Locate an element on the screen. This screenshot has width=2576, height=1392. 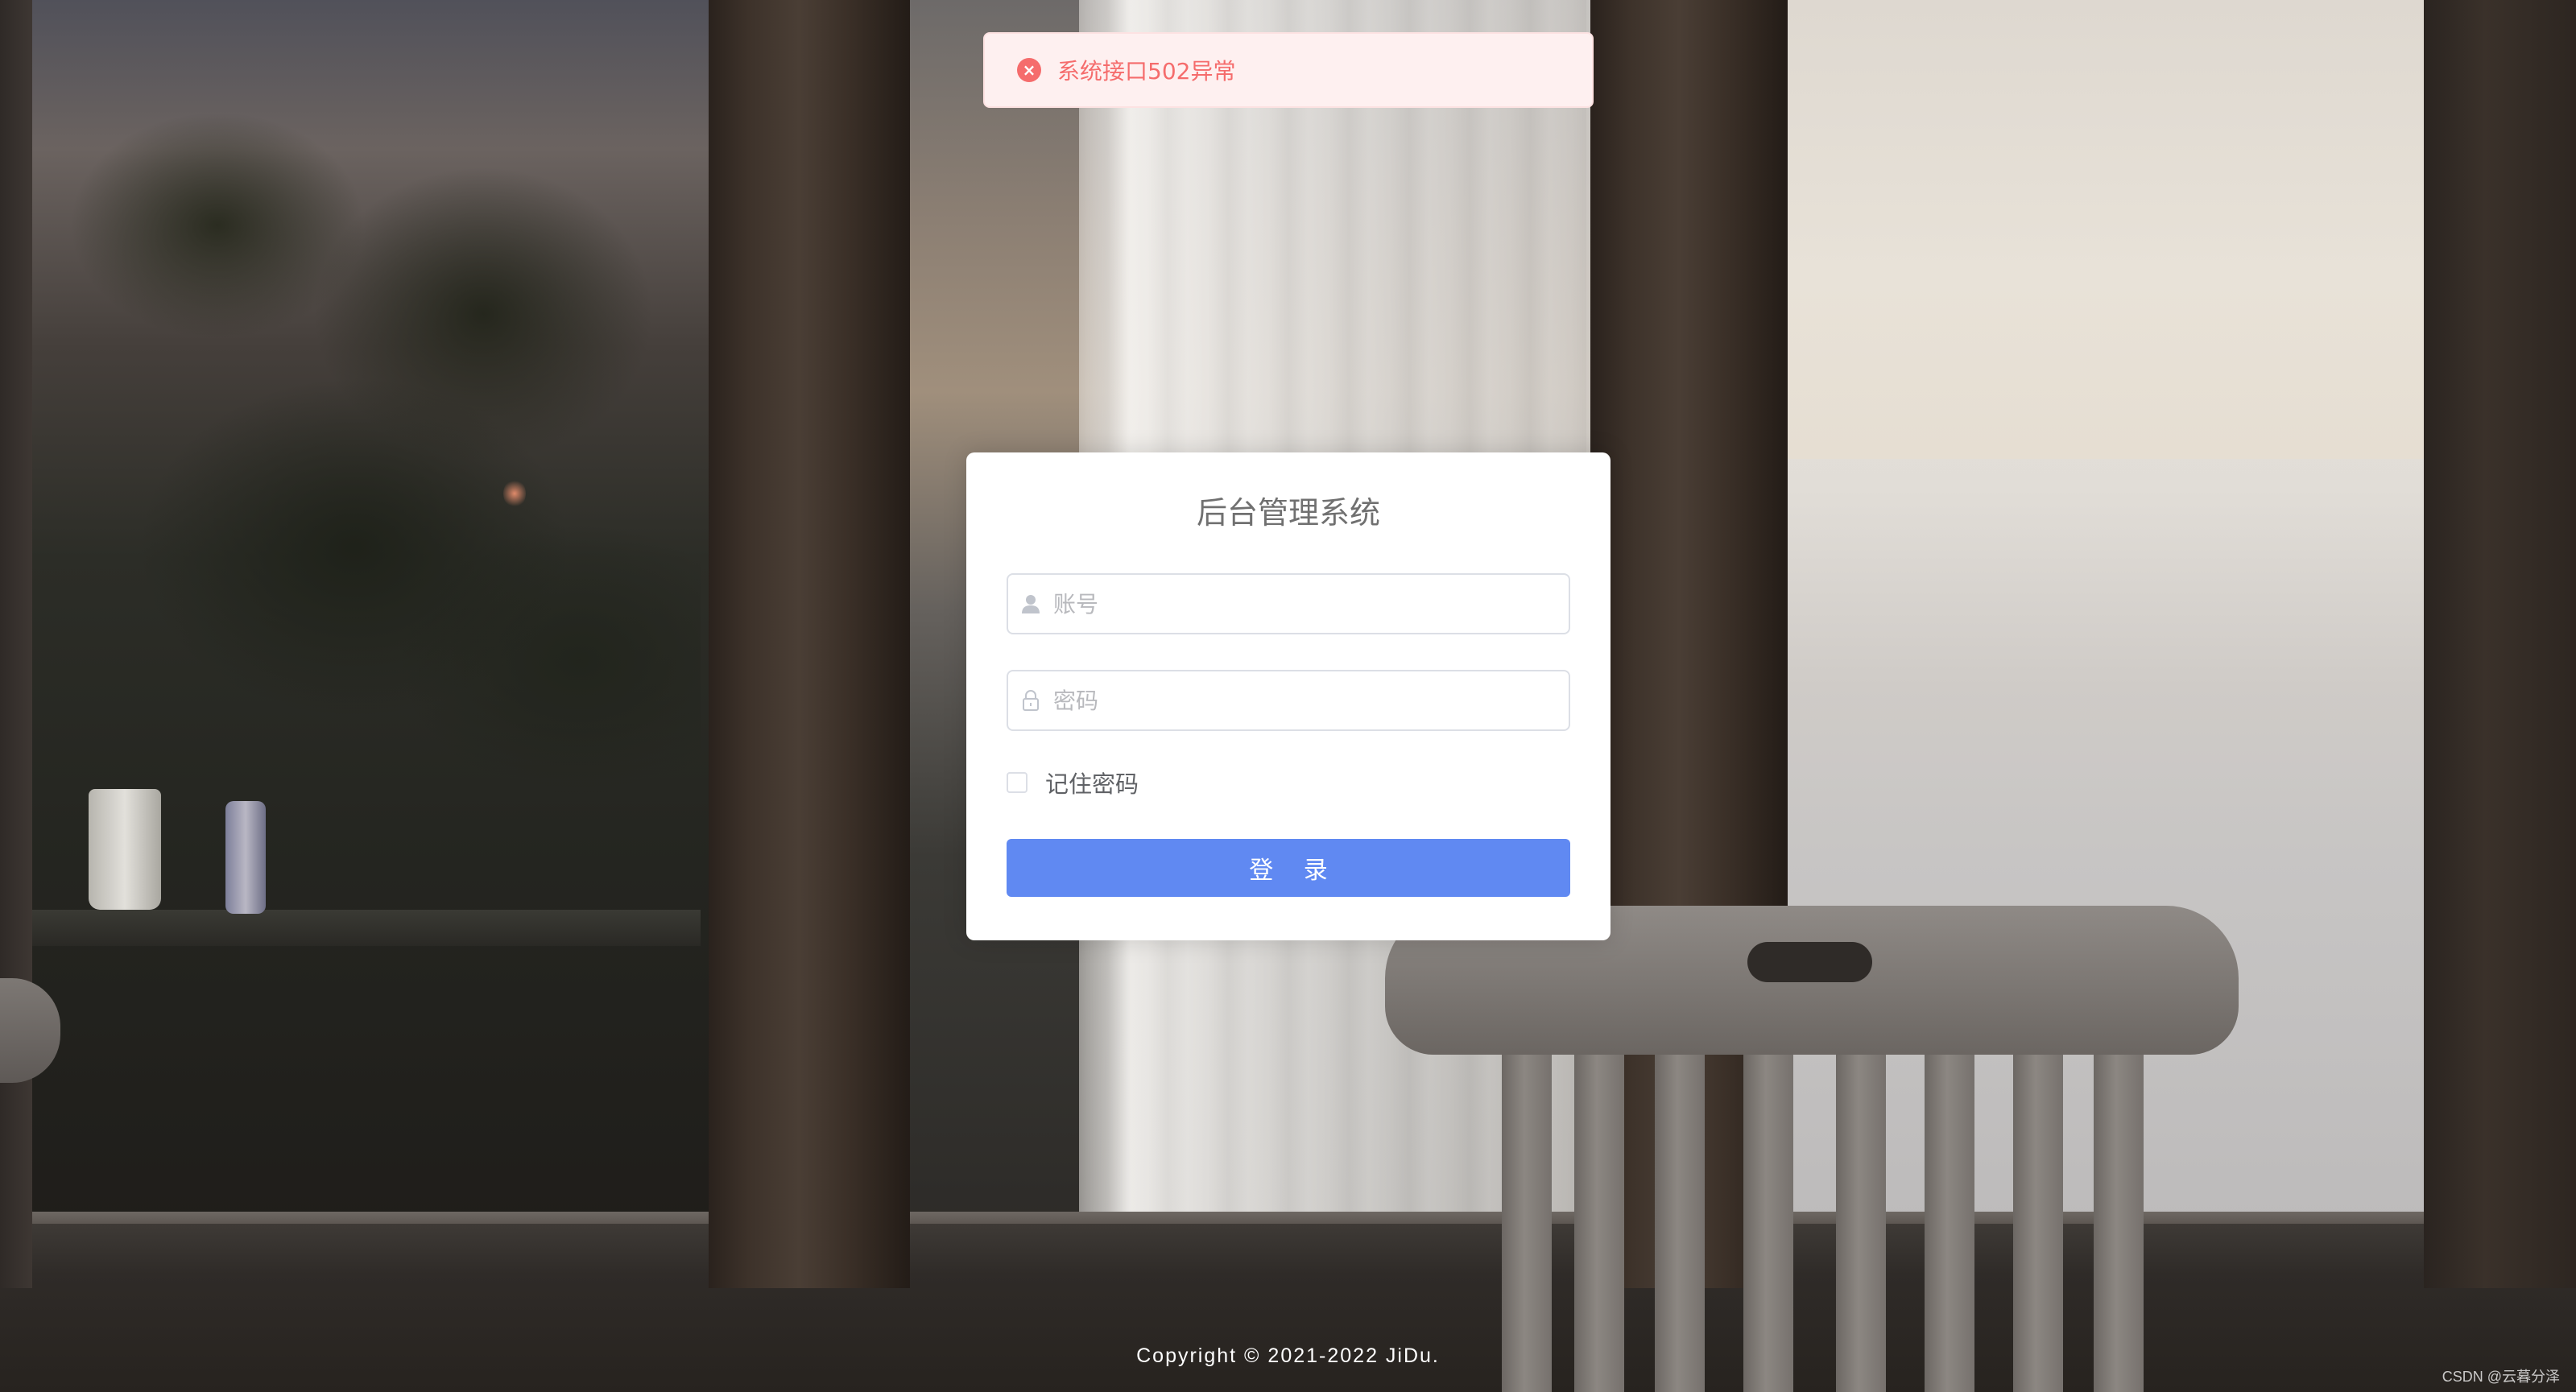
copyright-text: Copyright © 2021-2022 JiDu. is located at coordinates (1288, 1355).